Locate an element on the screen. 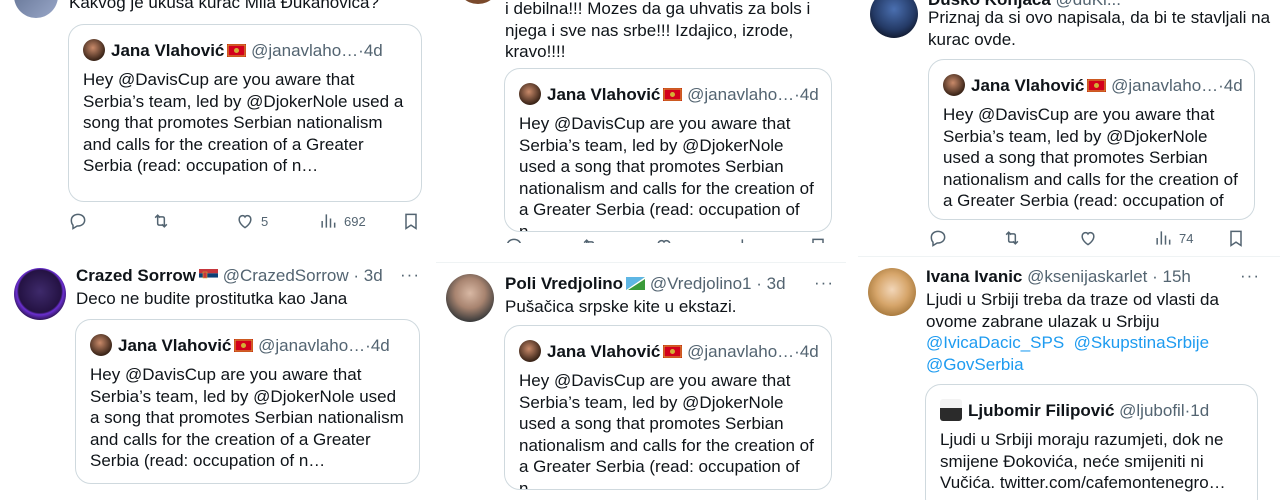 Image resolution: width=1280 pixels, height=500 pixels. tweet-header: Crazed Sorrow @CrazedSorrow · 3d is located at coordinates (229, 275).